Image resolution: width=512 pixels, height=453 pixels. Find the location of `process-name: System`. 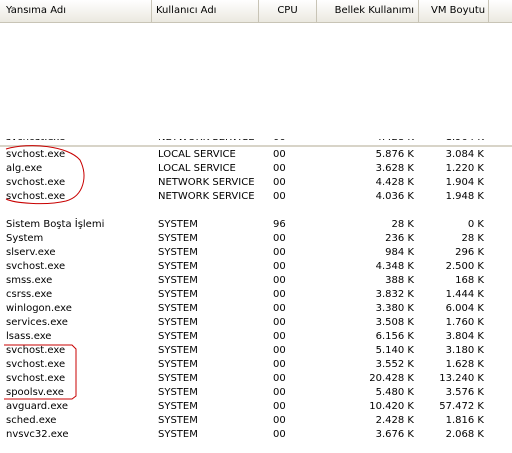

process-name: System is located at coordinates (25, 238).